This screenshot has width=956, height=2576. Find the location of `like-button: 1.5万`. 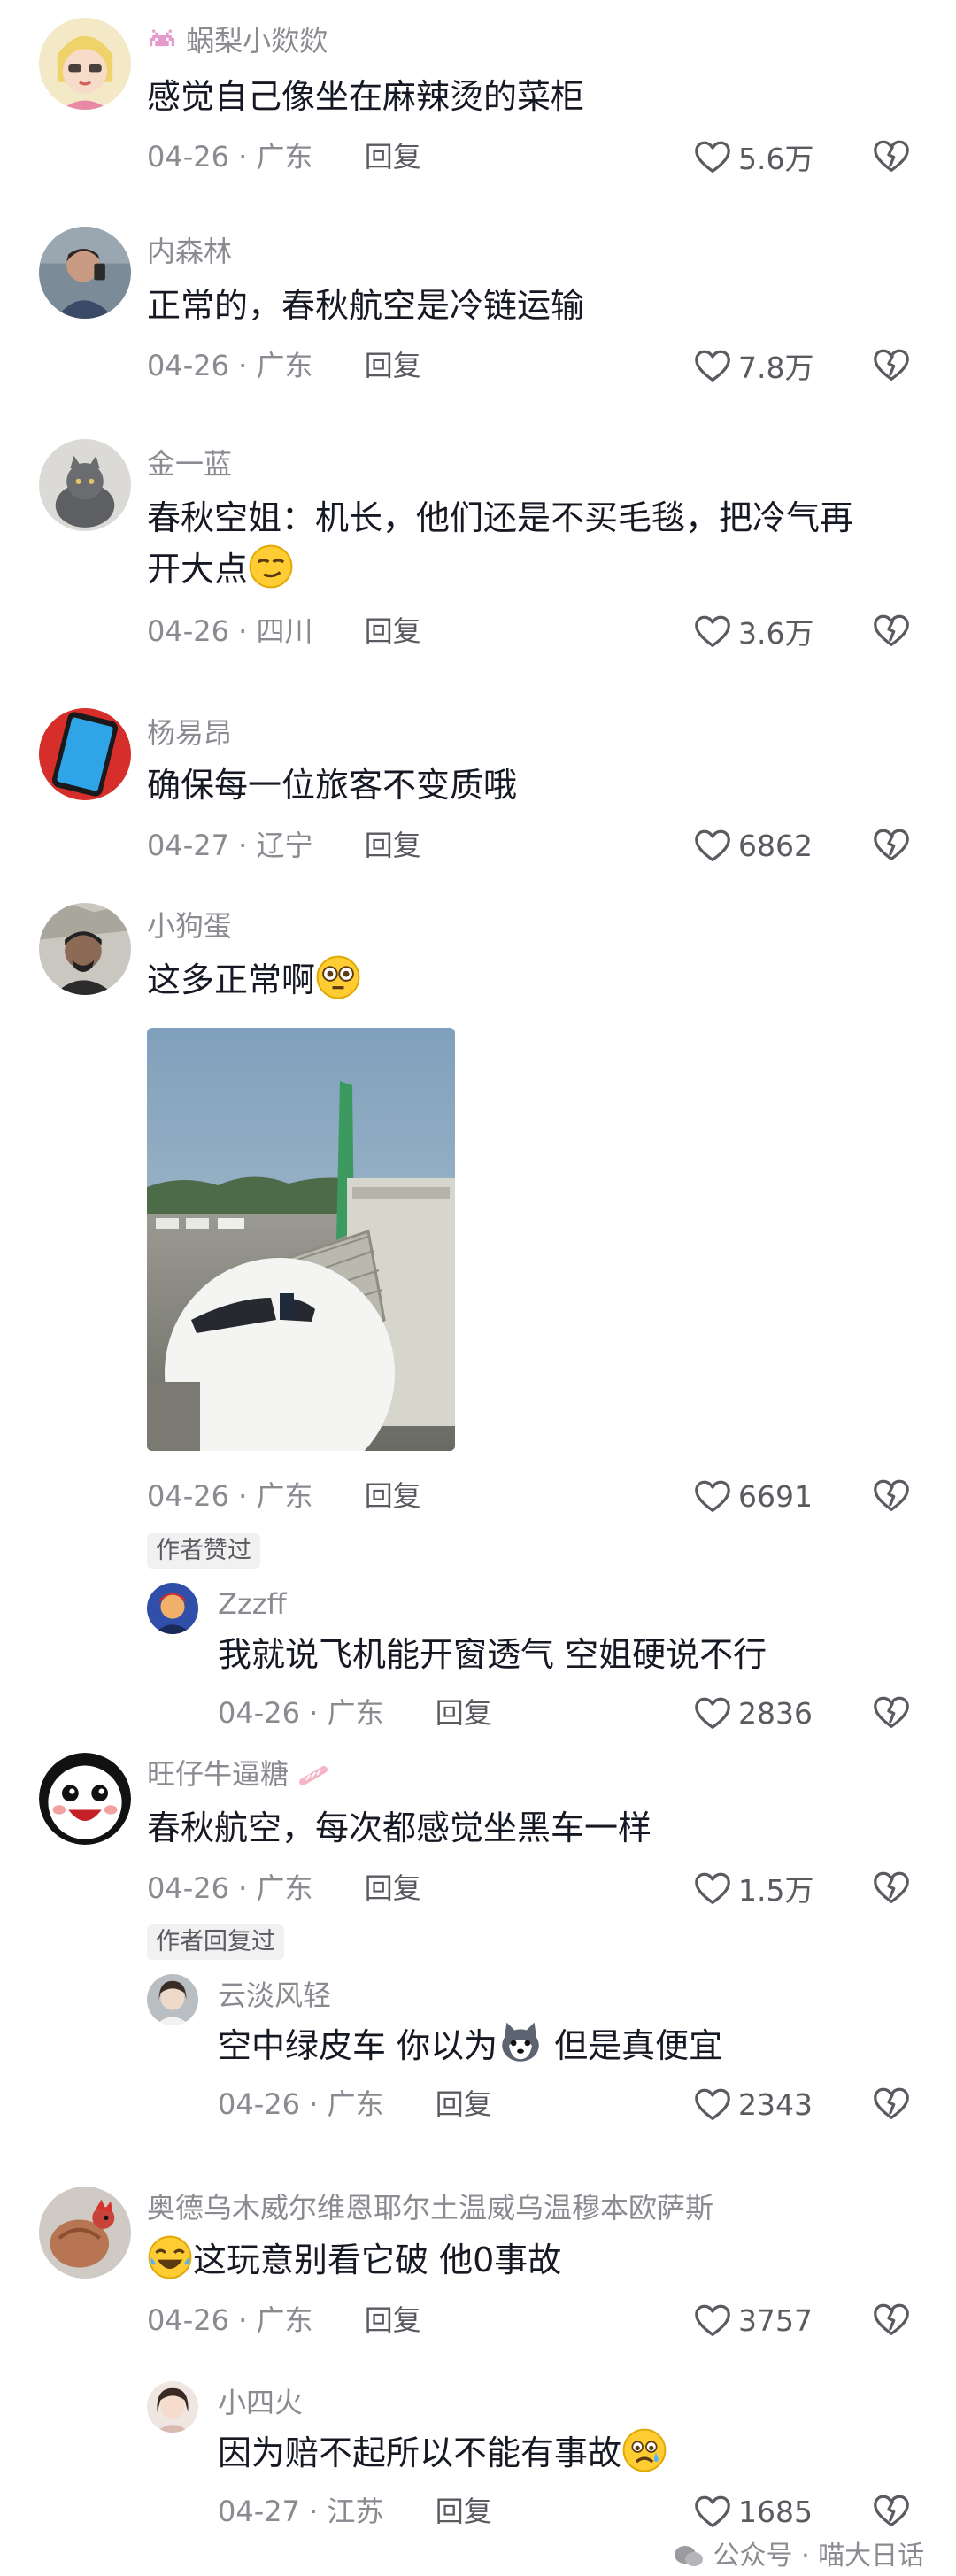

like-button: 1.5万 is located at coordinates (752, 1888).